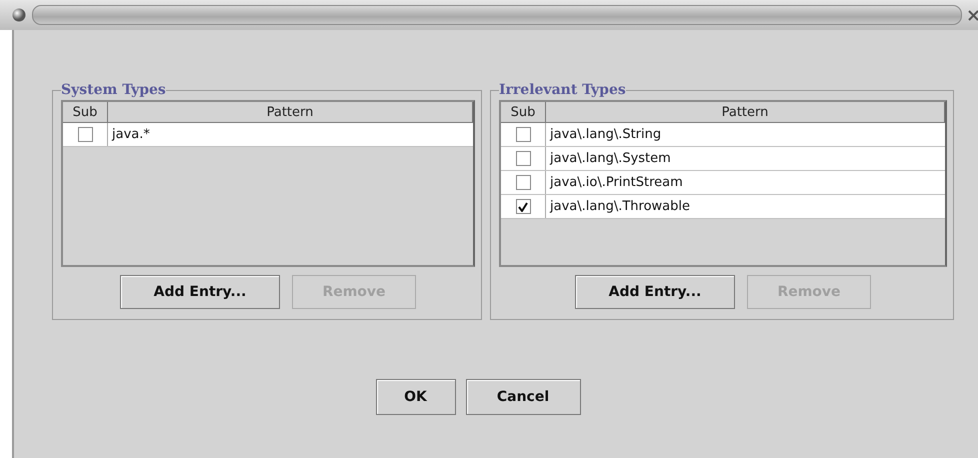  I want to click on window-menu-icon, so click(19, 15).